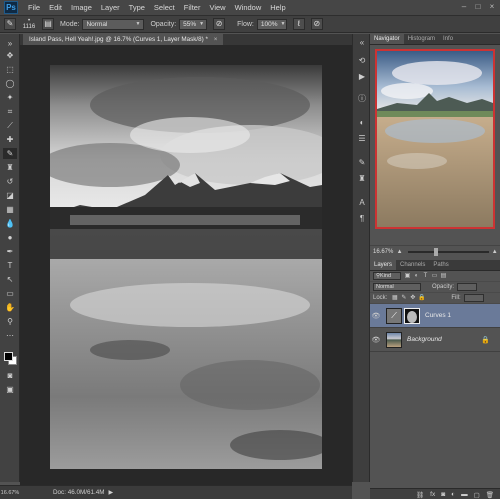 Image resolution: width=500 pixels, height=499 pixels. Describe the element at coordinates (412, 265) in the screenshot. I see `tab-channels: Channels` at that location.